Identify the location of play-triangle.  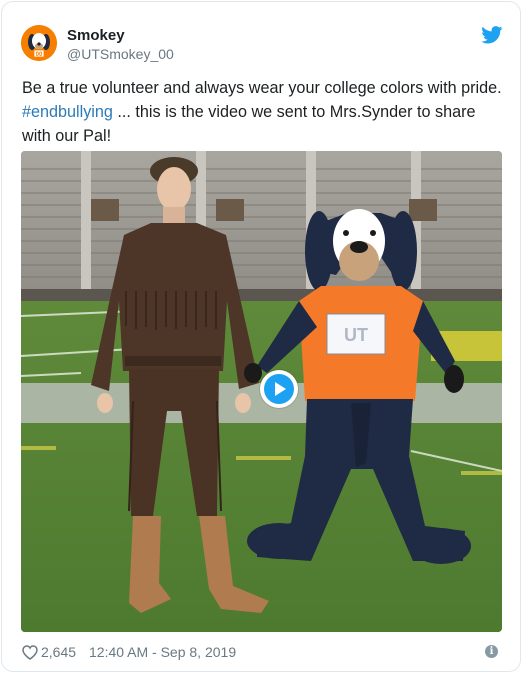
(280, 389).